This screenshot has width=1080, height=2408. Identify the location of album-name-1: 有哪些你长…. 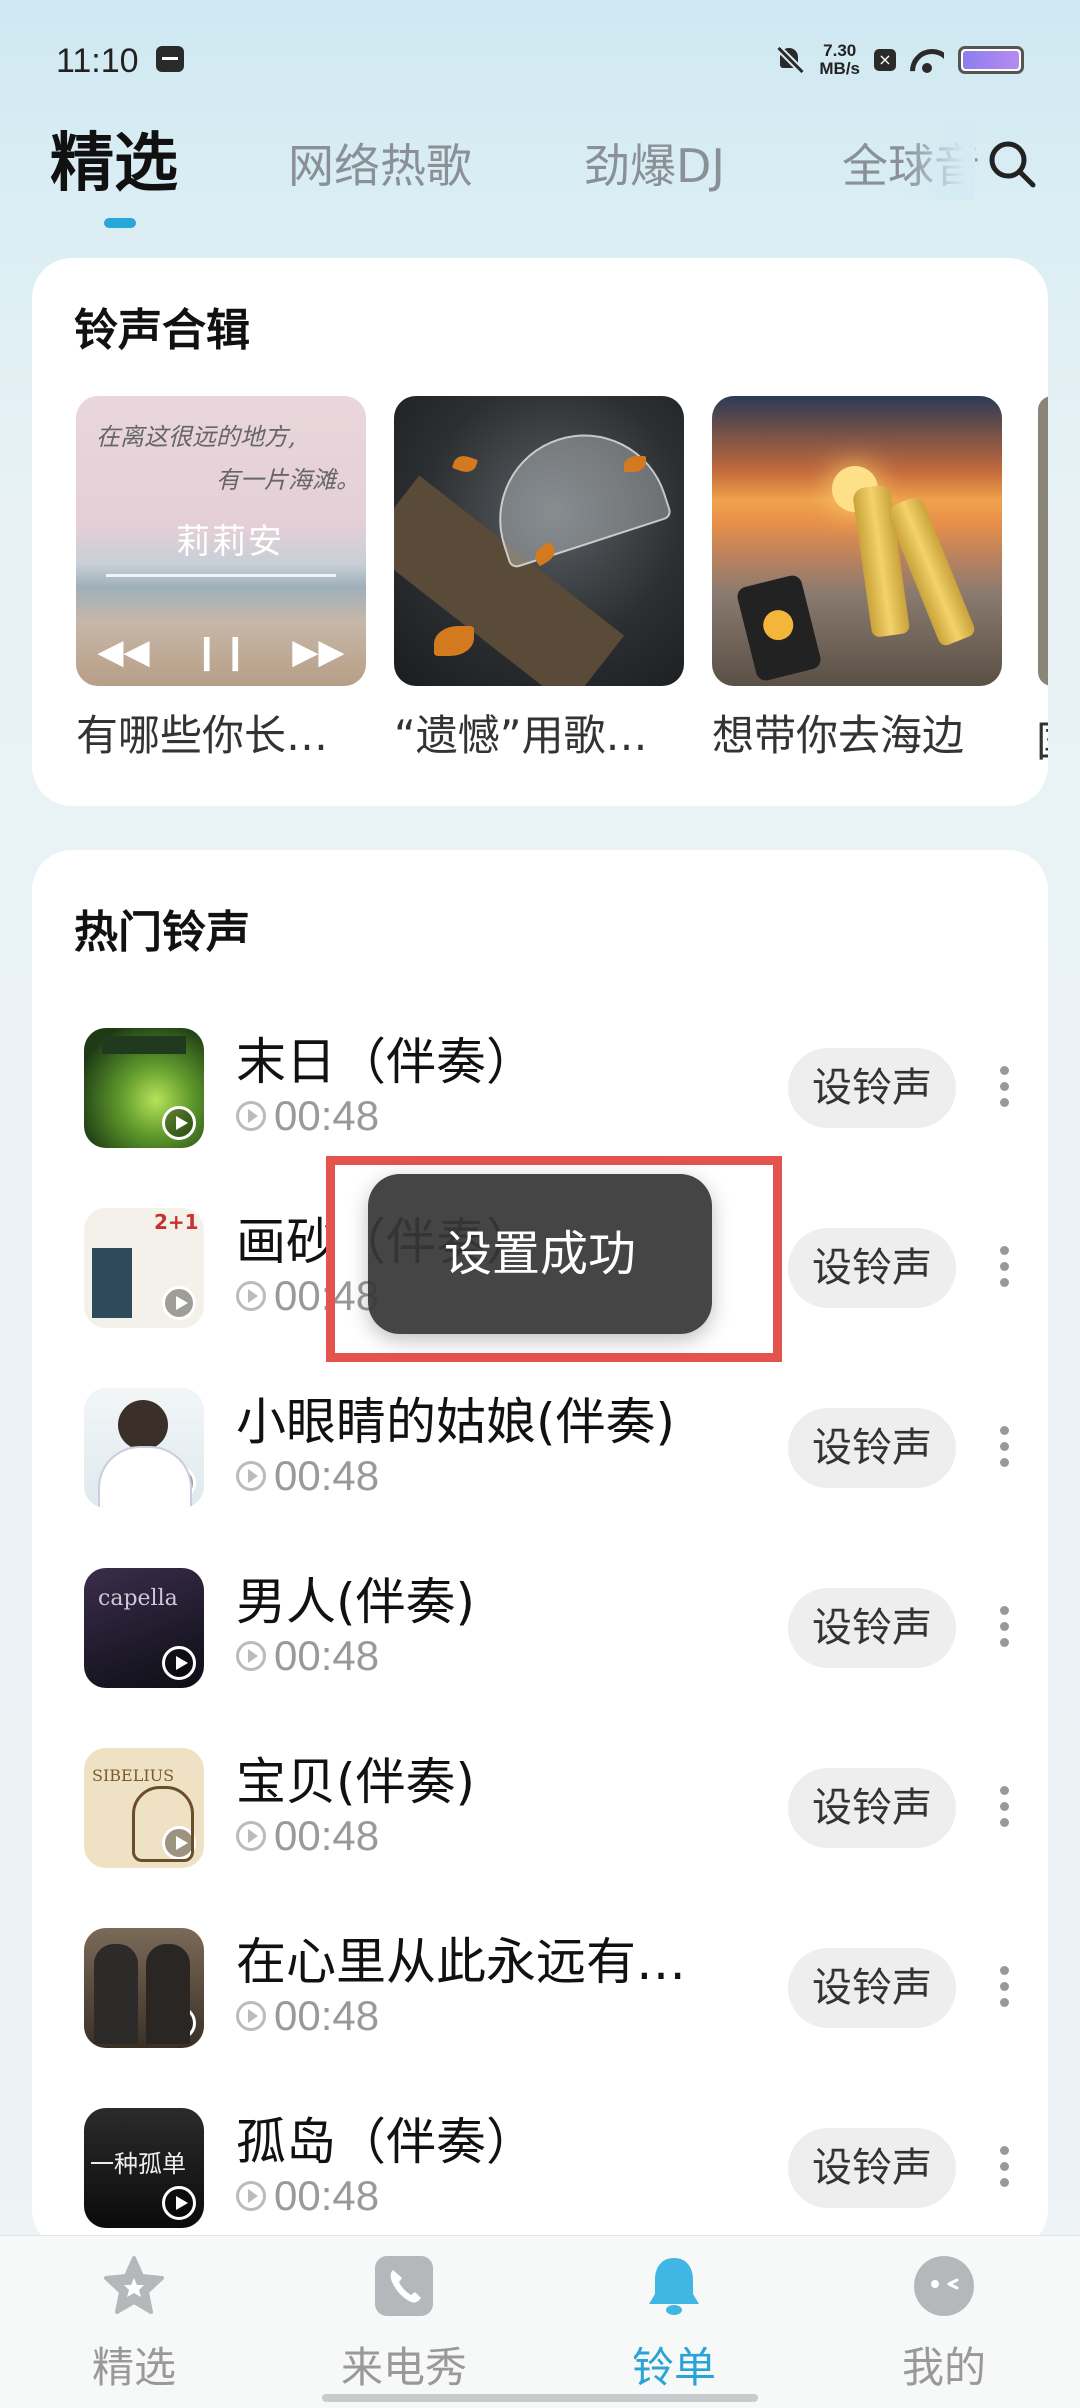
(221, 732).